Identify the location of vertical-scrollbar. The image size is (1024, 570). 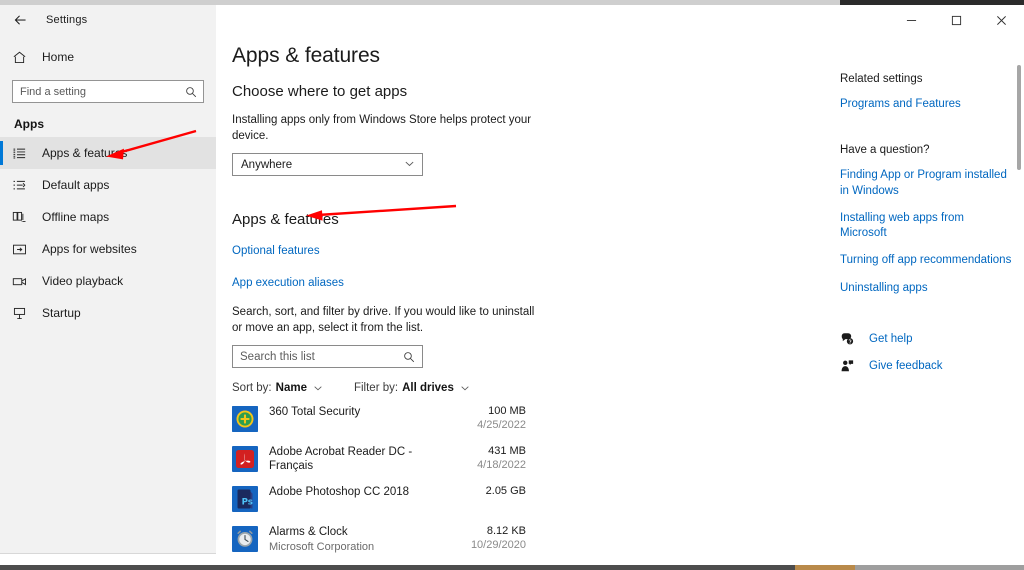
(1019, 305).